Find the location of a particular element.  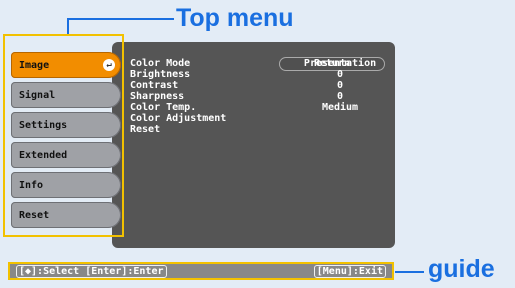

sidebar-item-label: Extended is located at coordinates (43, 155).